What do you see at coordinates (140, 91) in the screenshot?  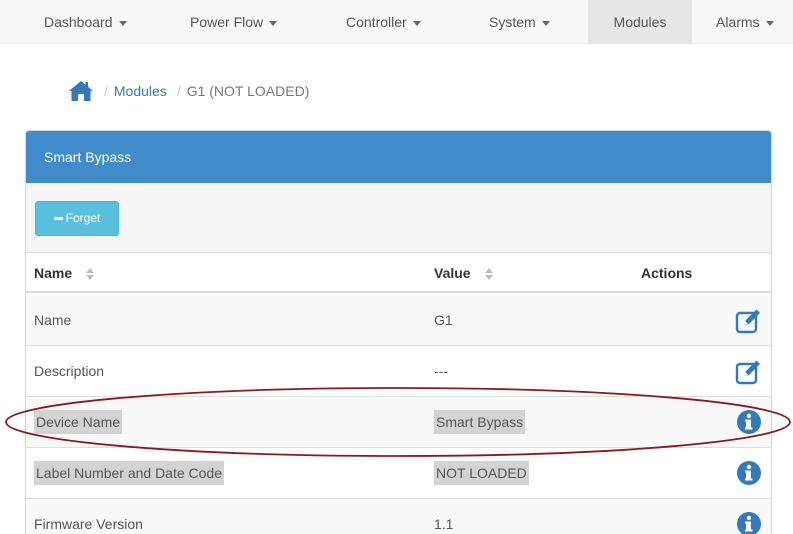 I see `breadcrumb-modules-link: Modules` at bounding box center [140, 91].